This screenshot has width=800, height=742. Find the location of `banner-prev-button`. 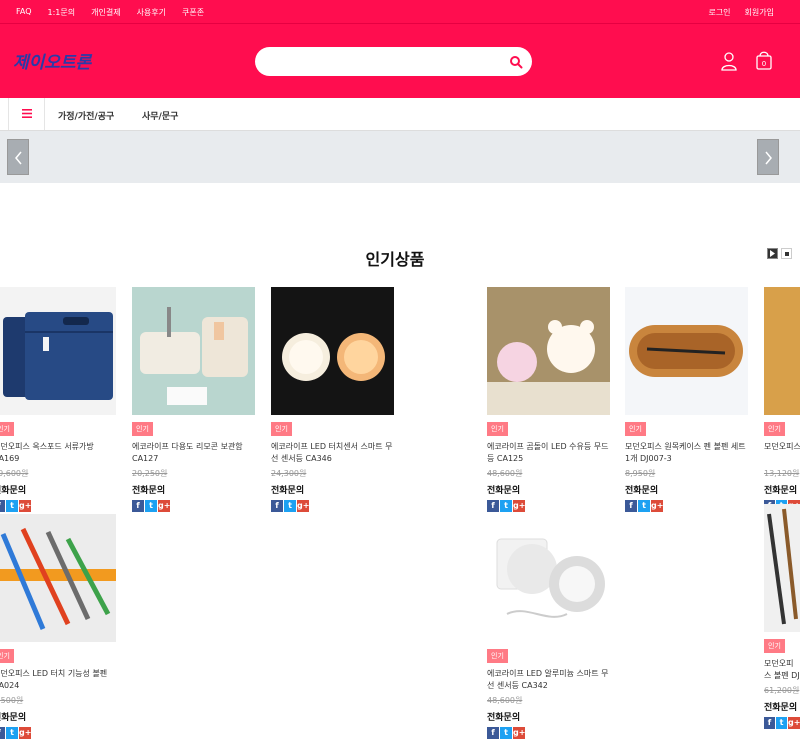

banner-prev-button is located at coordinates (18, 157).